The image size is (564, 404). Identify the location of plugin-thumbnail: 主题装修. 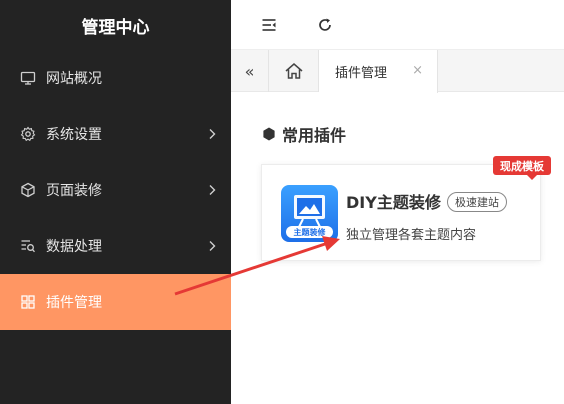
(309, 213).